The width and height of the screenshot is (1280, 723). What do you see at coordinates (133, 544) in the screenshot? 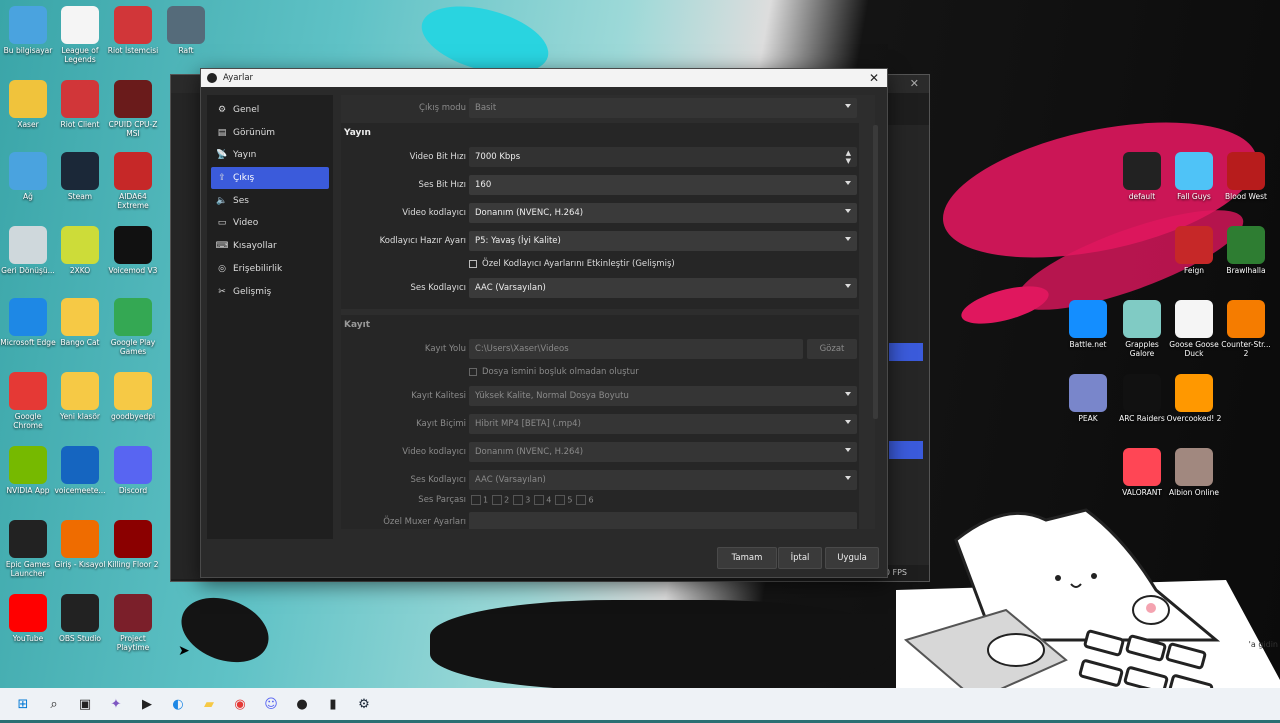
I see `desktop-shortcut: Killing Floor 2` at bounding box center [133, 544].